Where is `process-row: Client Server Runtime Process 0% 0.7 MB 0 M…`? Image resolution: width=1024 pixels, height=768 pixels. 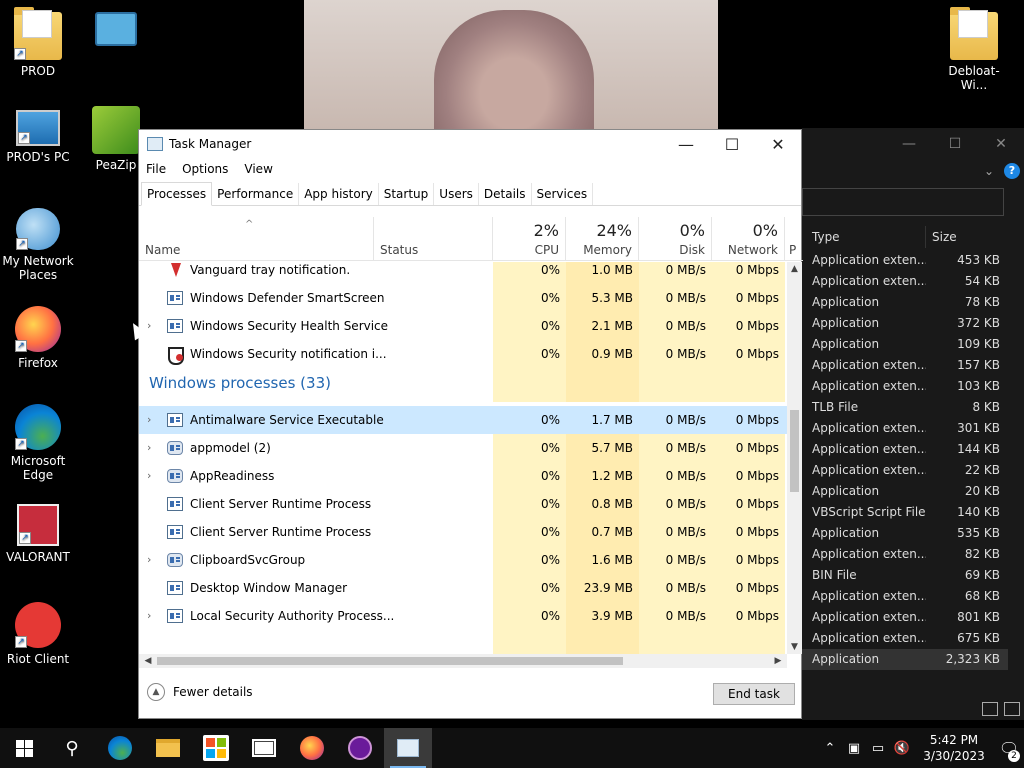 process-row: Client Server Runtime Process 0% 0.7 MB 0 M… is located at coordinates (463, 532).